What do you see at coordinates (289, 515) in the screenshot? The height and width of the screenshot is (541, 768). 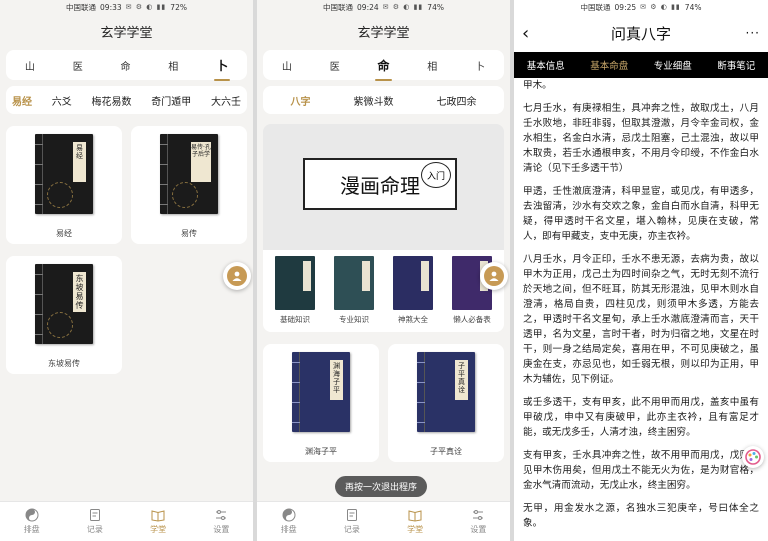 I see `yin-yang-icon` at bounding box center [289, 515].